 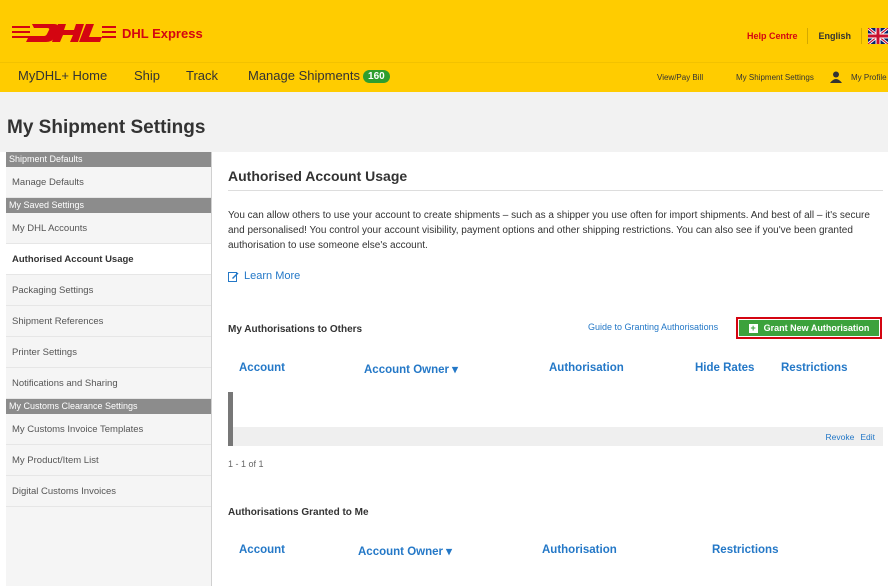 What do you see at coordinates (867, 437) in the screenshot?
I see `edit-link: Edit` at bounding box center [867, 437].